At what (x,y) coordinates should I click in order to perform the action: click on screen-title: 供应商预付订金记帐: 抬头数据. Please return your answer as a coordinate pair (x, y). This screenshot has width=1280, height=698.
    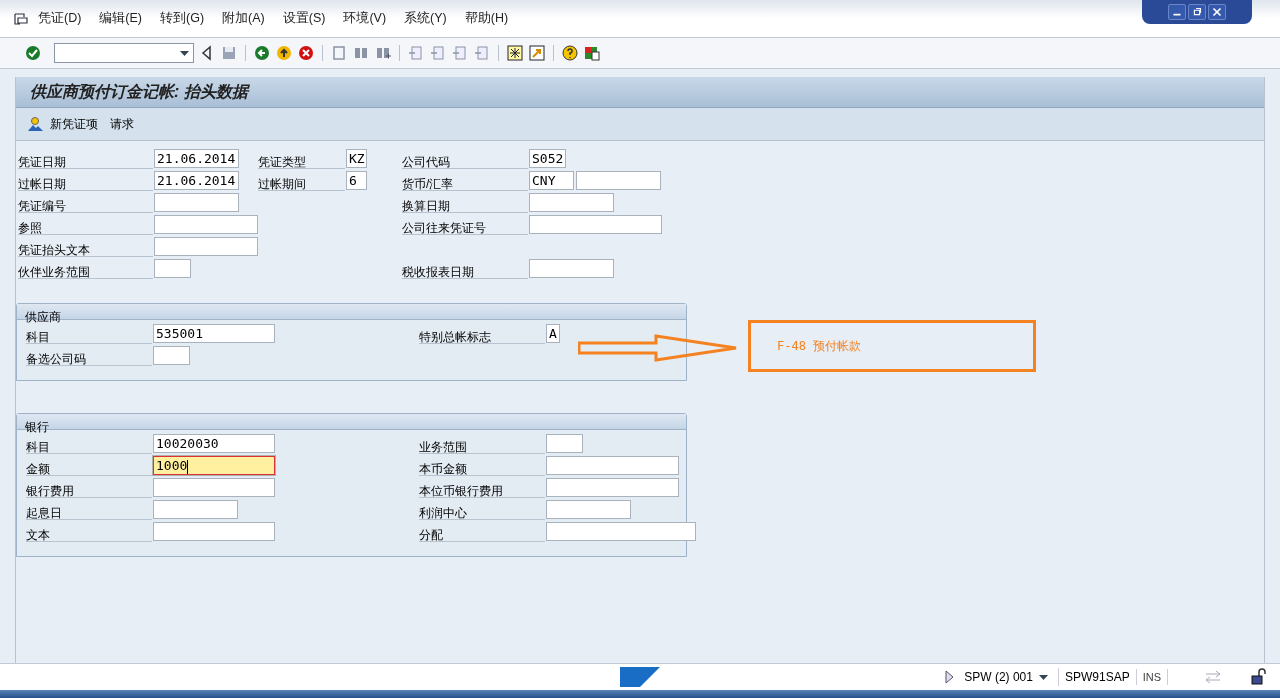
    Looking at the image, I should click on (139, 92).